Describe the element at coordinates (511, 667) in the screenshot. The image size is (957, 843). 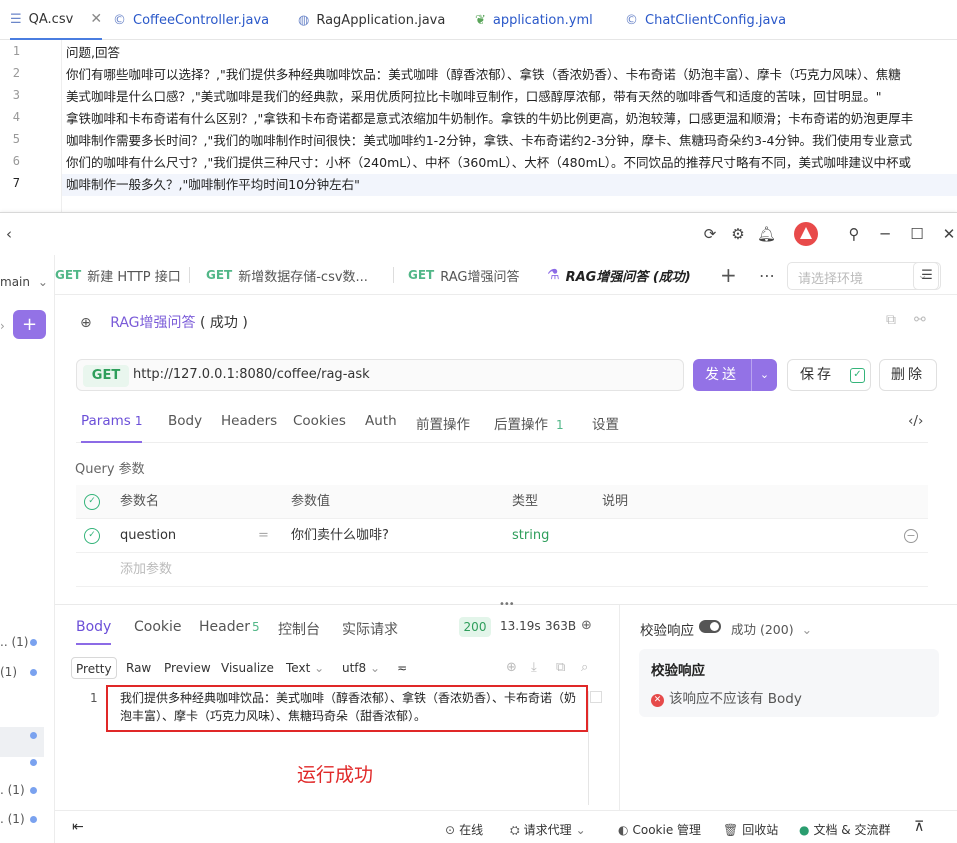
I see `arrow-up-icon: ⊕` at that location.